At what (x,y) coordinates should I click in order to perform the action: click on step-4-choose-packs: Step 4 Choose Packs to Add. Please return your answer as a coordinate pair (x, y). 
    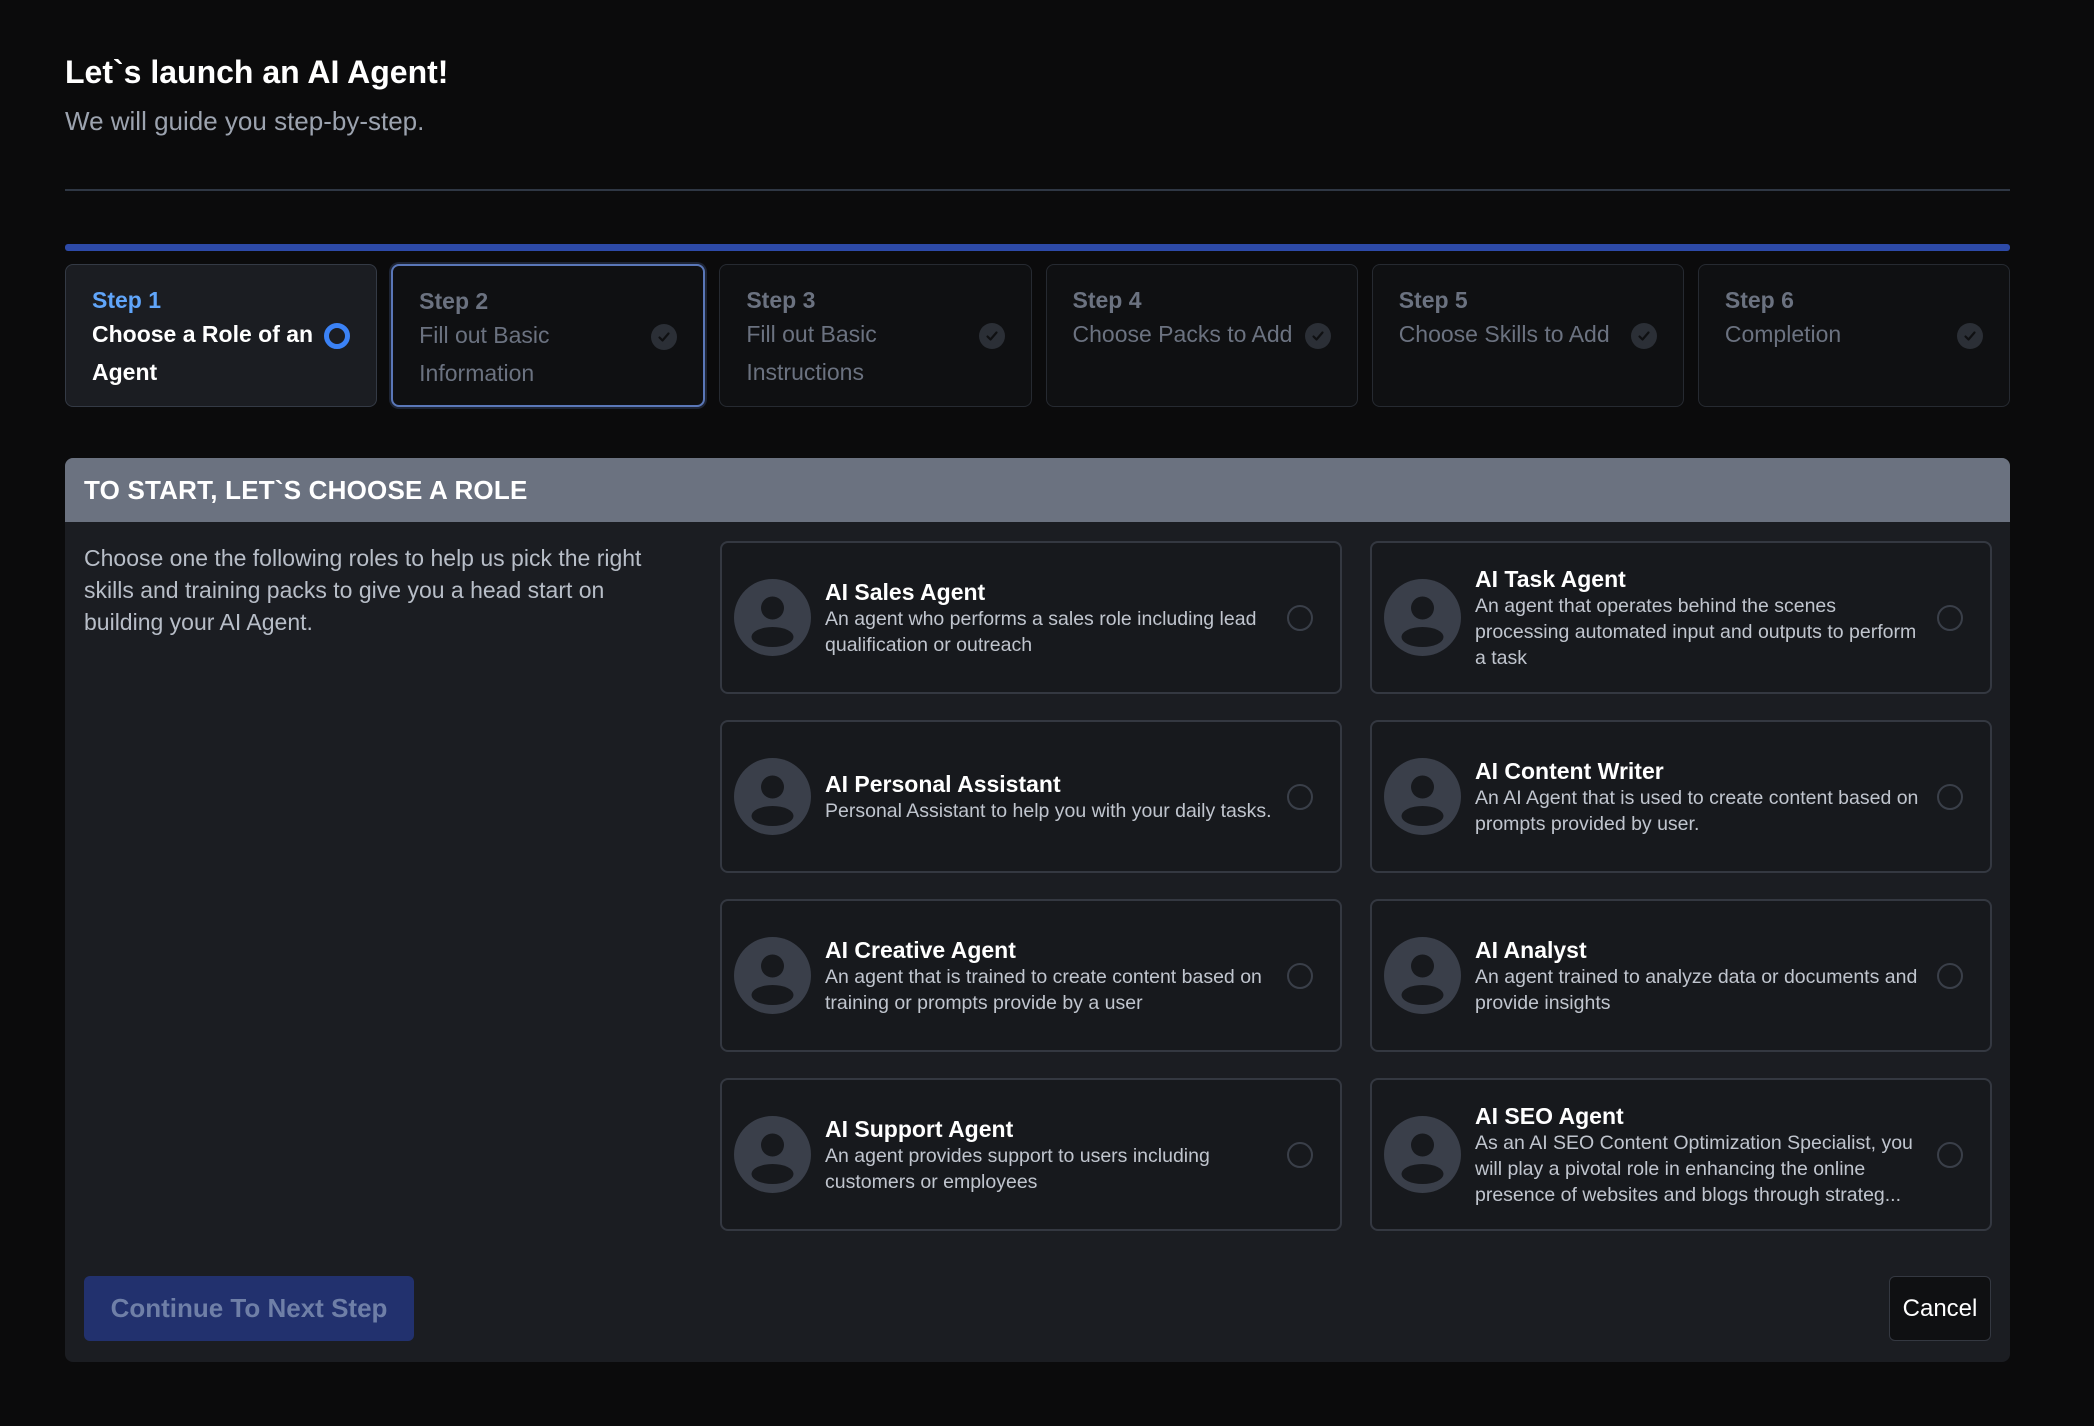
    Looking at the image, I should click on (1201, 335).